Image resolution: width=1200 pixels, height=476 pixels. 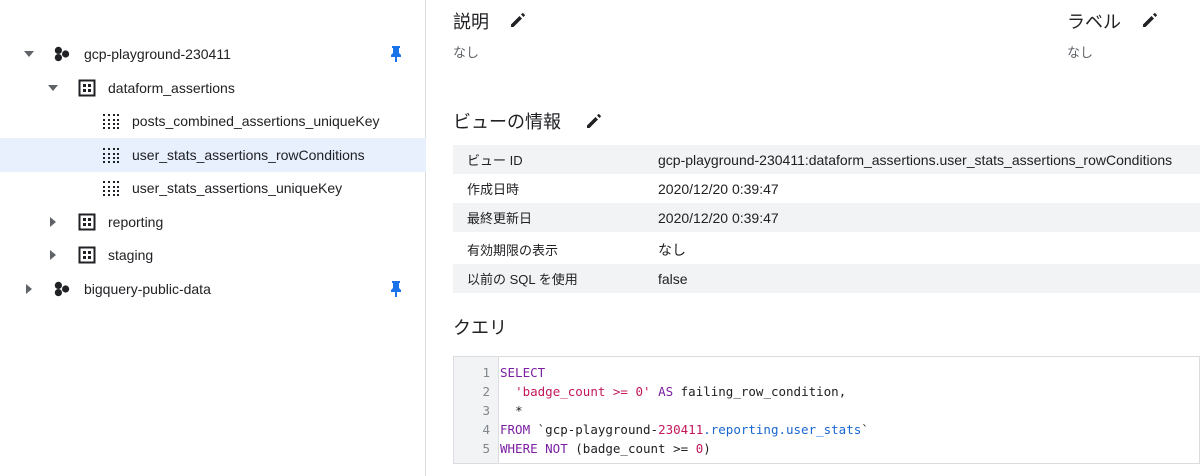 I want to click on tree-project-gcp-playground: gcp-playground-230411, so click(x=213, y=54).